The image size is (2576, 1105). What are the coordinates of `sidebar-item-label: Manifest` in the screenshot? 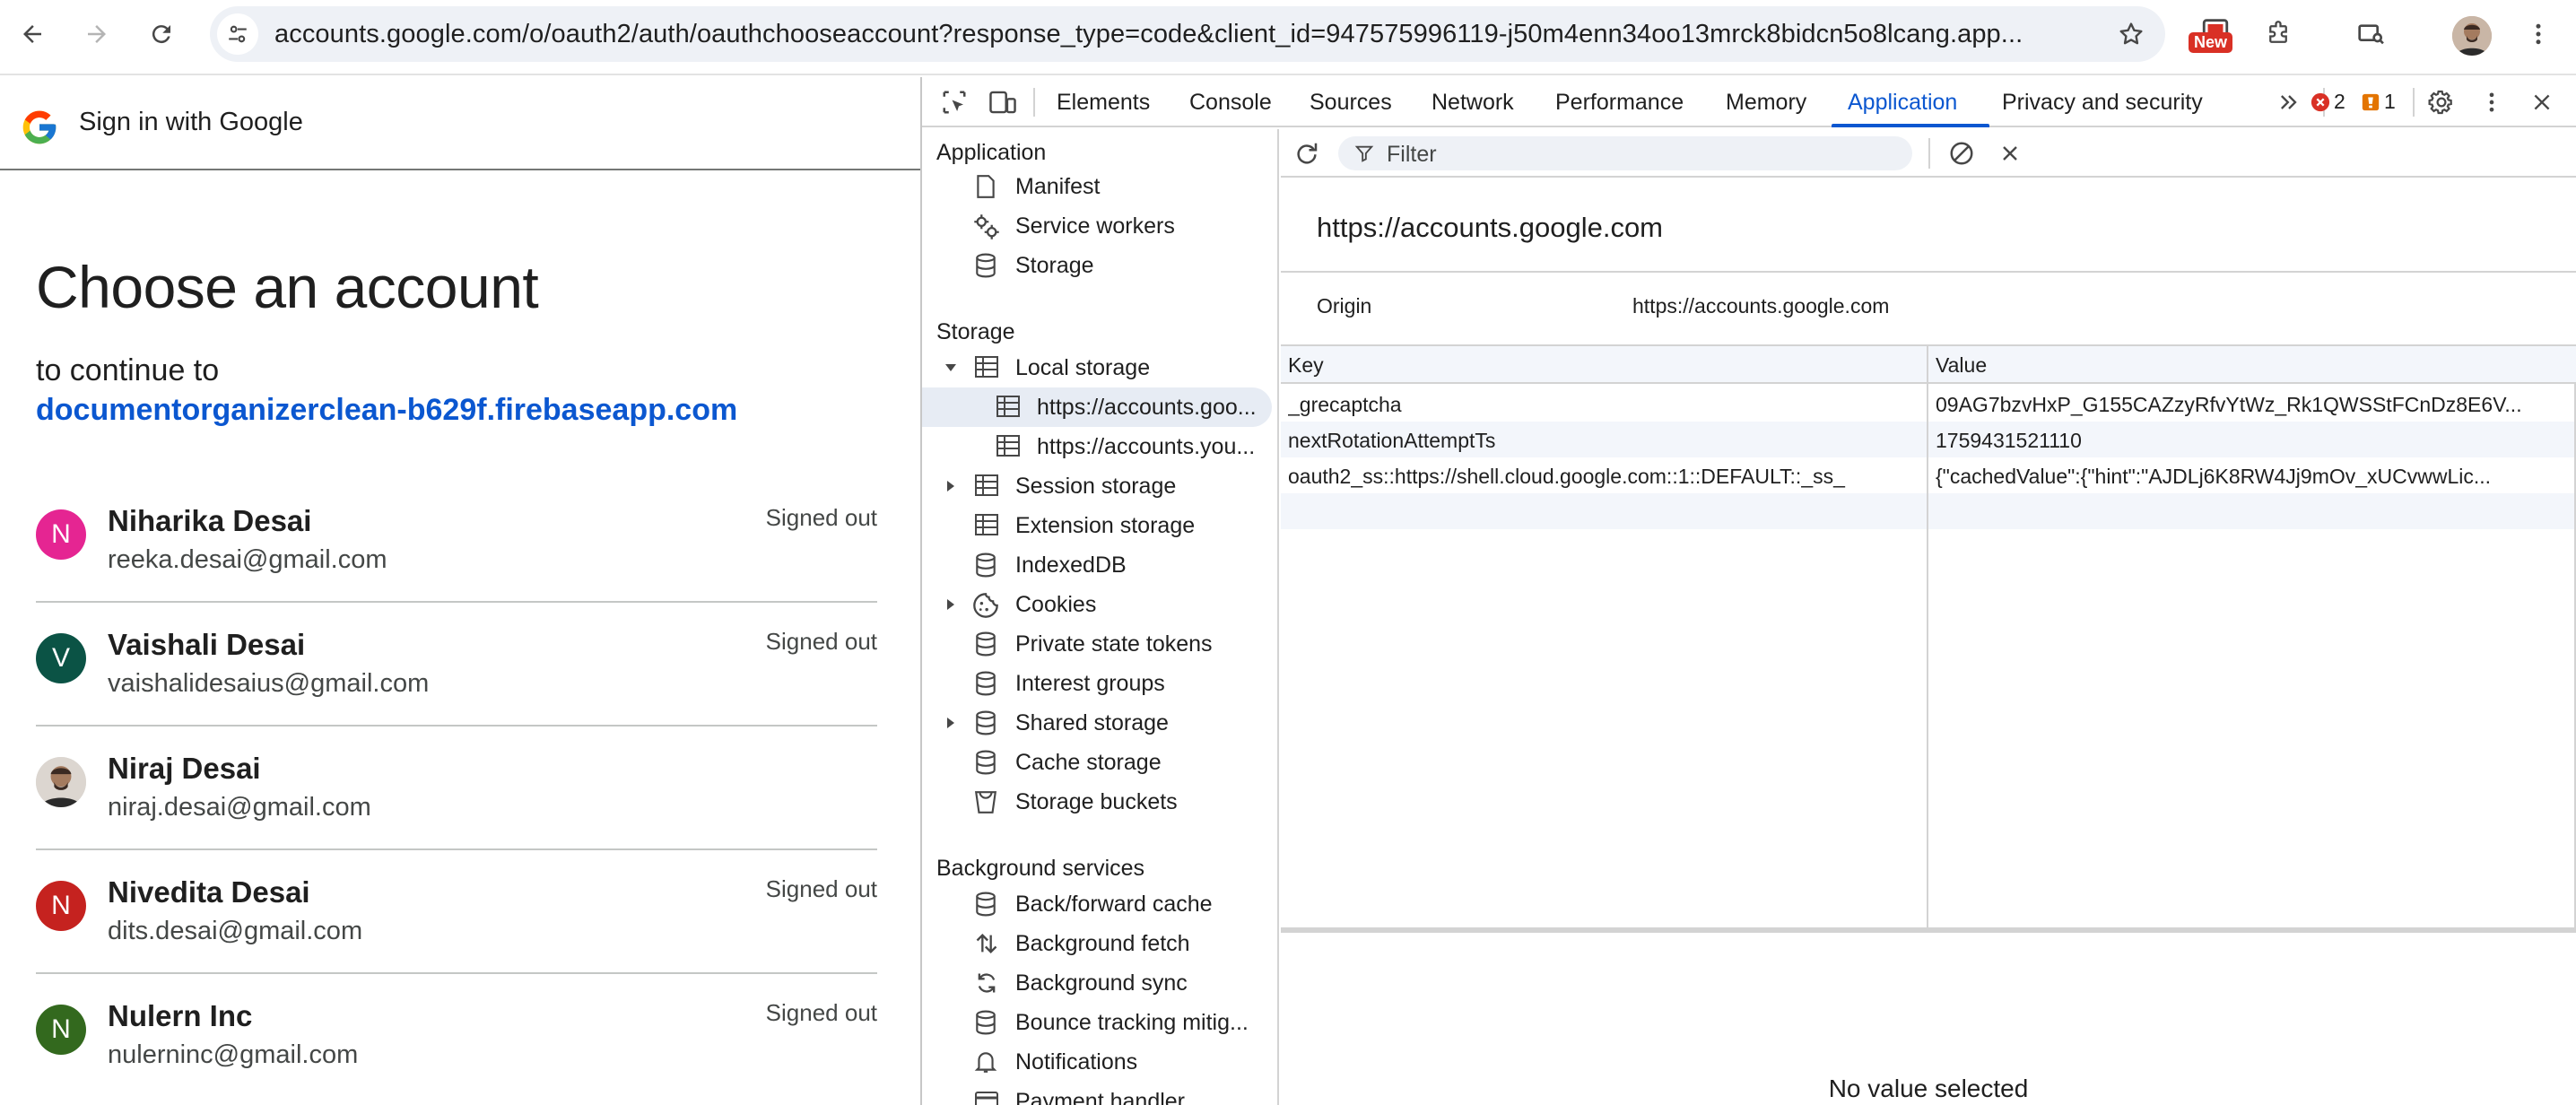 It's located at (1058, 186).